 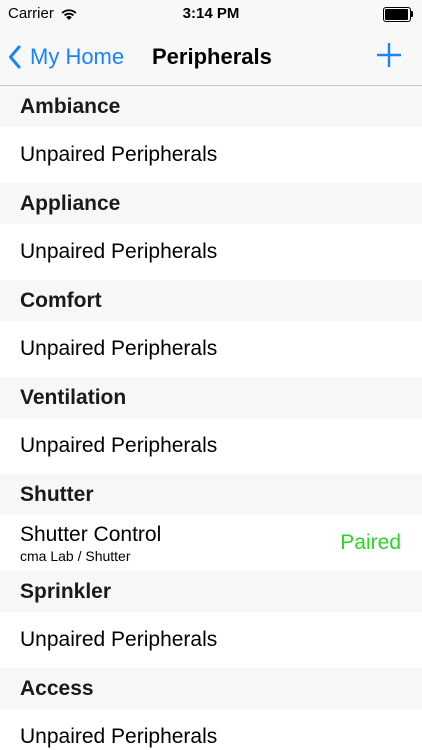 I want to click on section-header-access: Access, so click(x=211, y=688).